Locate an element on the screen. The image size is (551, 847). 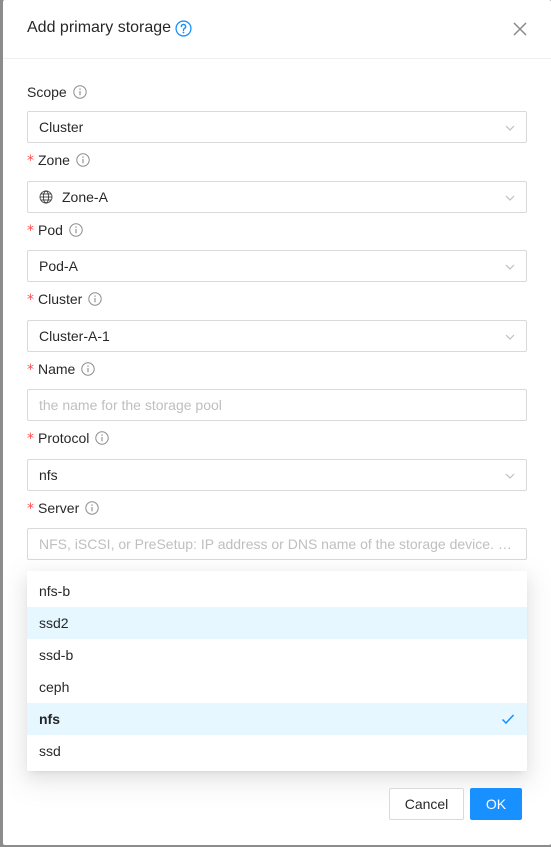
zone-label: * Zone is located at coordinates (58, 160).